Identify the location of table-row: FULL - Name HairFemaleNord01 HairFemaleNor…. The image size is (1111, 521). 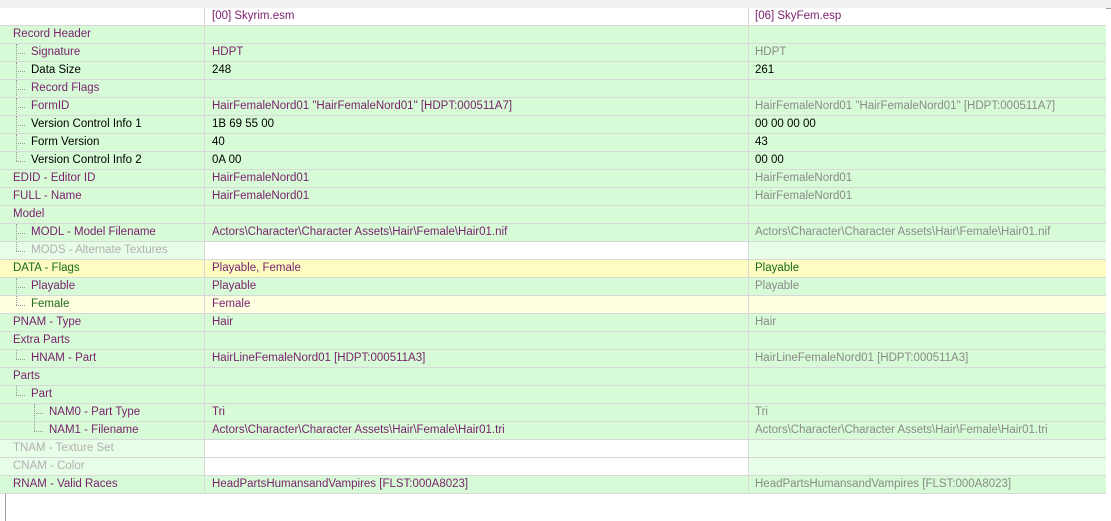
(553, 197).